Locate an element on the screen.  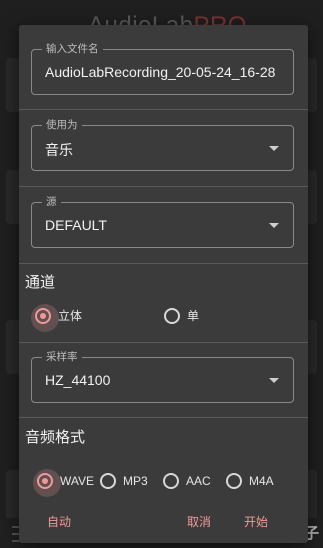
format-aac-radio: AAC is located at coordinates (187, 481).